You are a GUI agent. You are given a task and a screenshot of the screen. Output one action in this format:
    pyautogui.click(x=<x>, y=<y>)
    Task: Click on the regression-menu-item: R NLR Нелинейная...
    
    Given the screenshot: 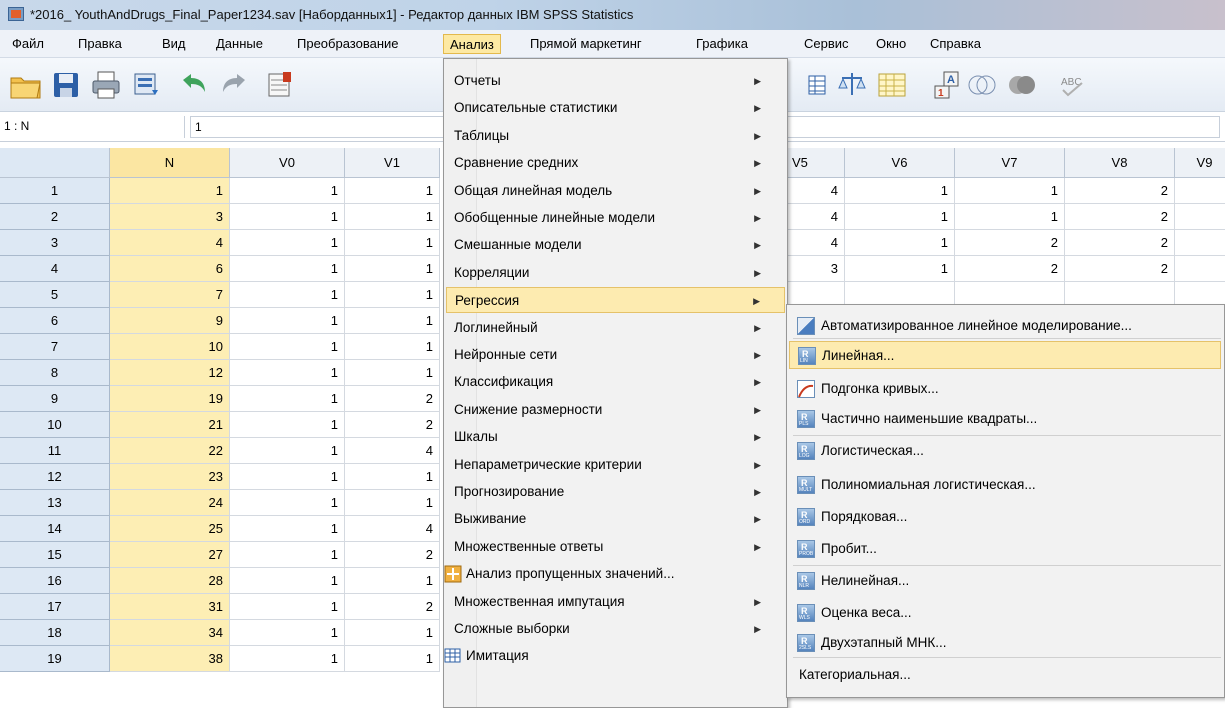 What is the action you would take?
    pyautogui.click(x=1005, y=581)
    